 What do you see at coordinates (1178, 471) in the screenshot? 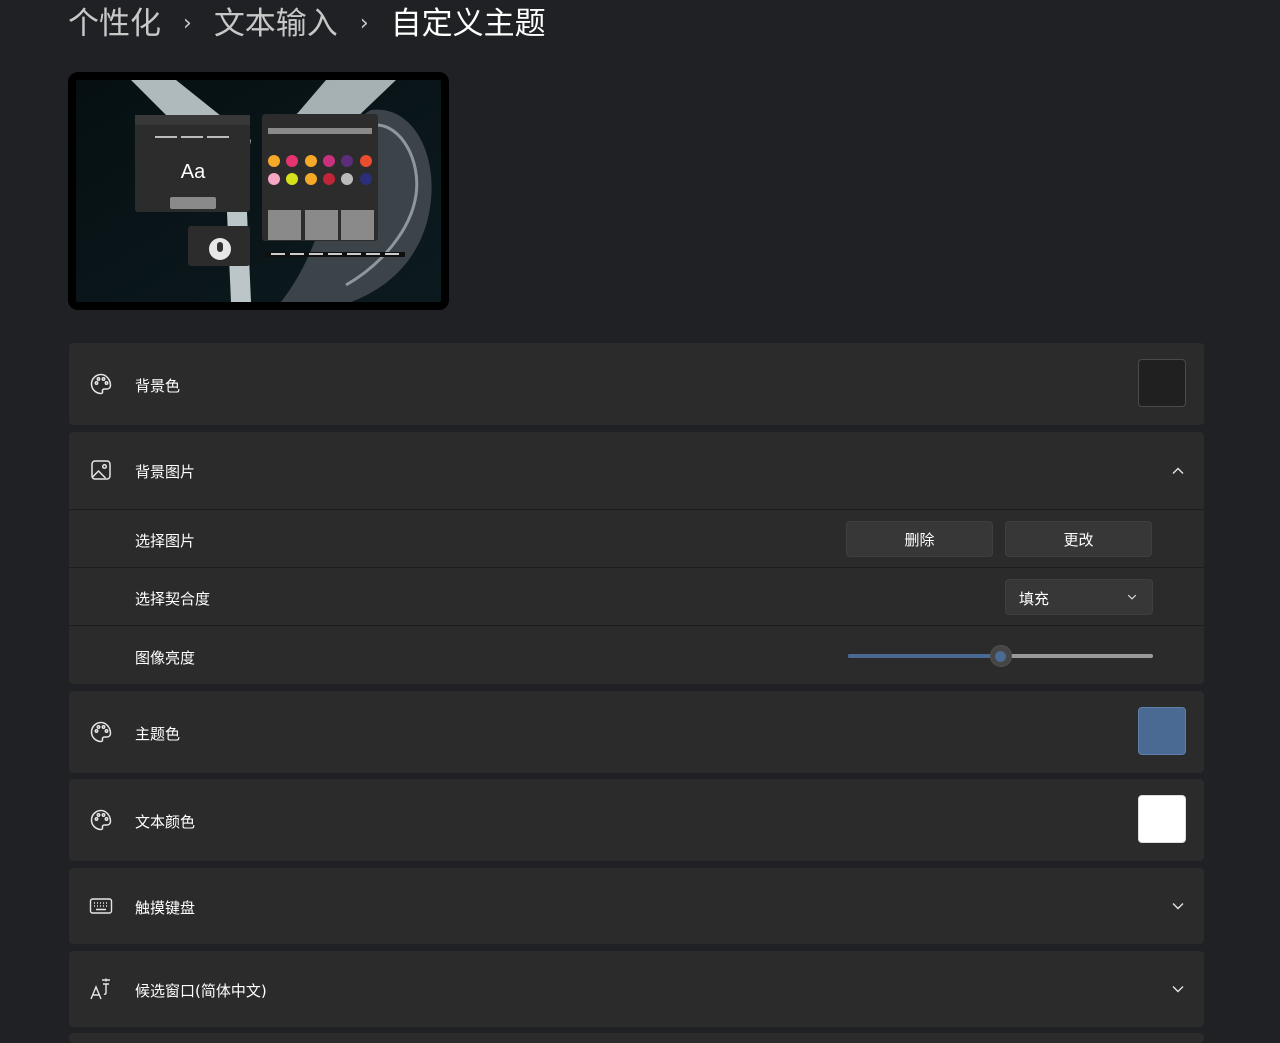
I see `chevron-up-icon` at bounding box center [1178, 471].